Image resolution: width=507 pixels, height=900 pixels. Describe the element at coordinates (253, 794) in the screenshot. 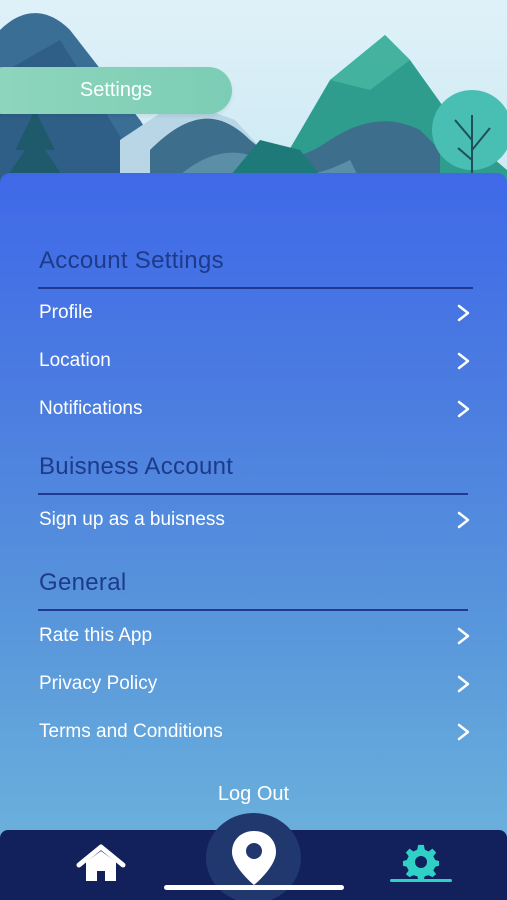

I see `logout-button: Log Out` at that location.